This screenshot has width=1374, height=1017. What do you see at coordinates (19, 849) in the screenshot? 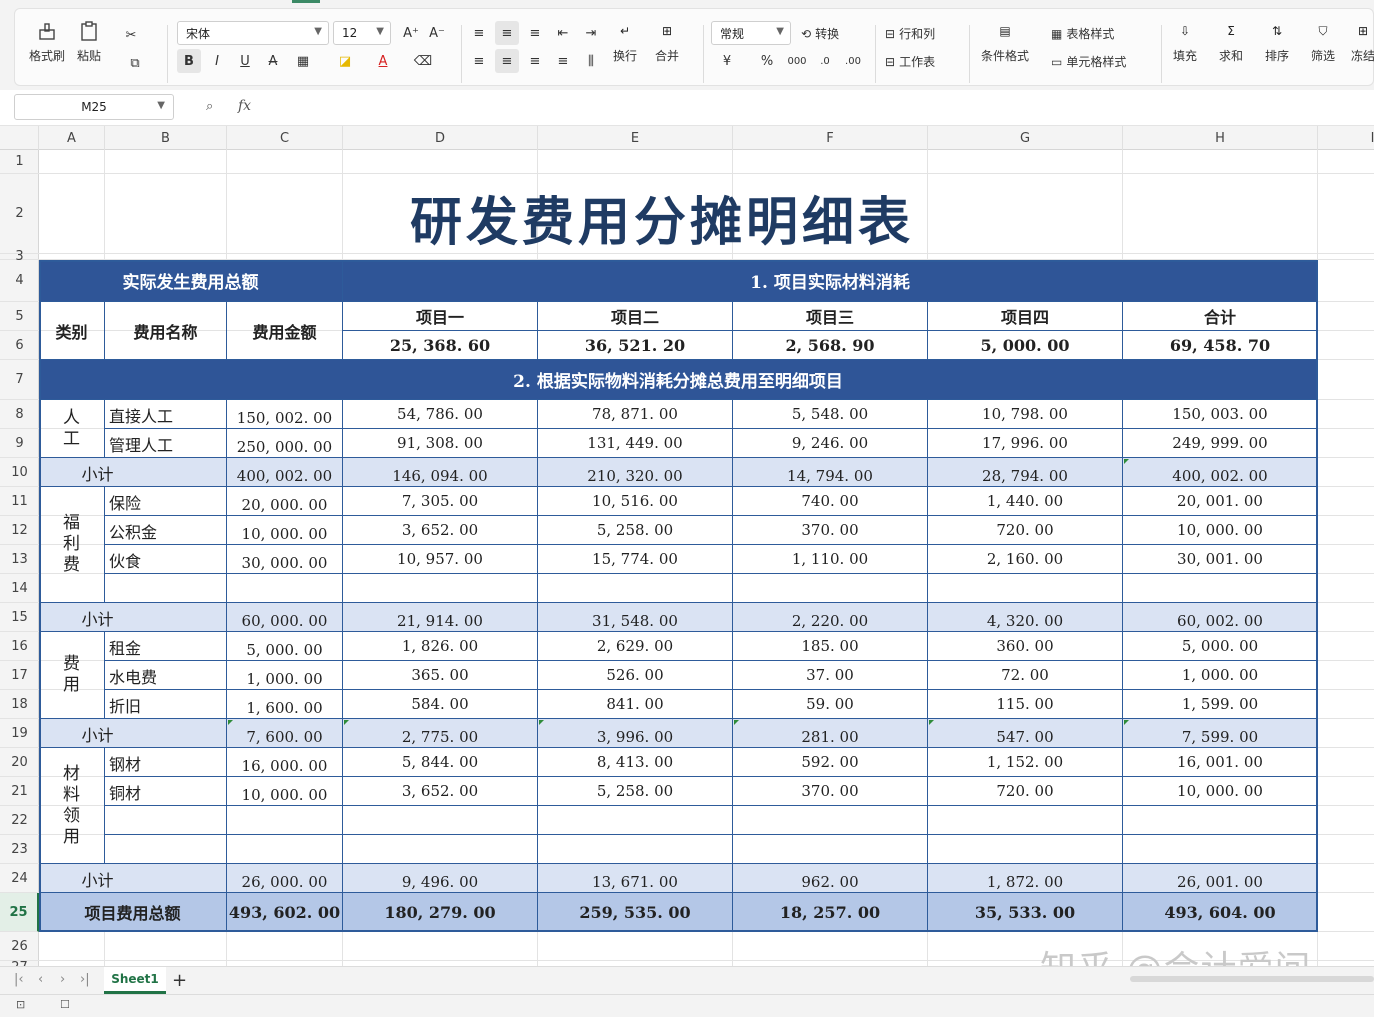
I see `row-header-23: 23` at bounding box center [19, 849].